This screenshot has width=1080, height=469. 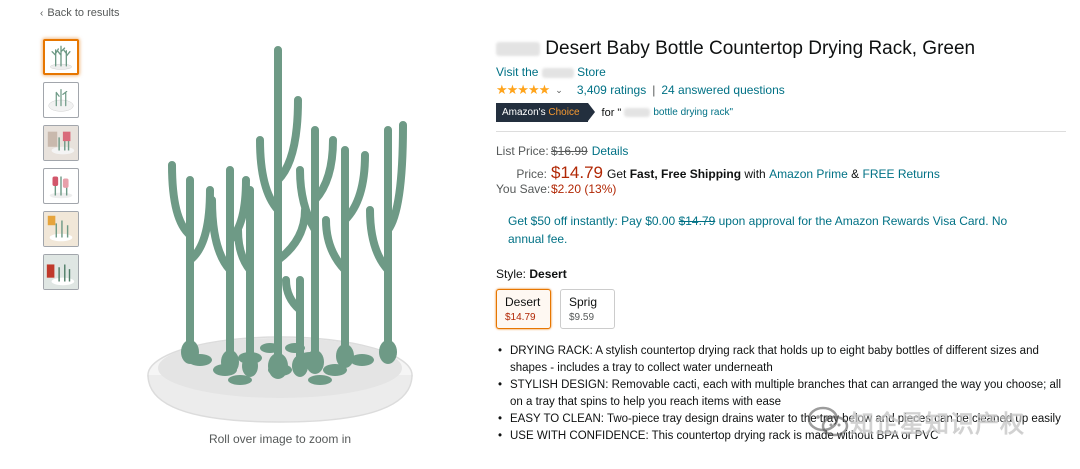 I want to click on style-swatches: Desert $14.79 Sprig $9.59, so click(x=560, y=309).